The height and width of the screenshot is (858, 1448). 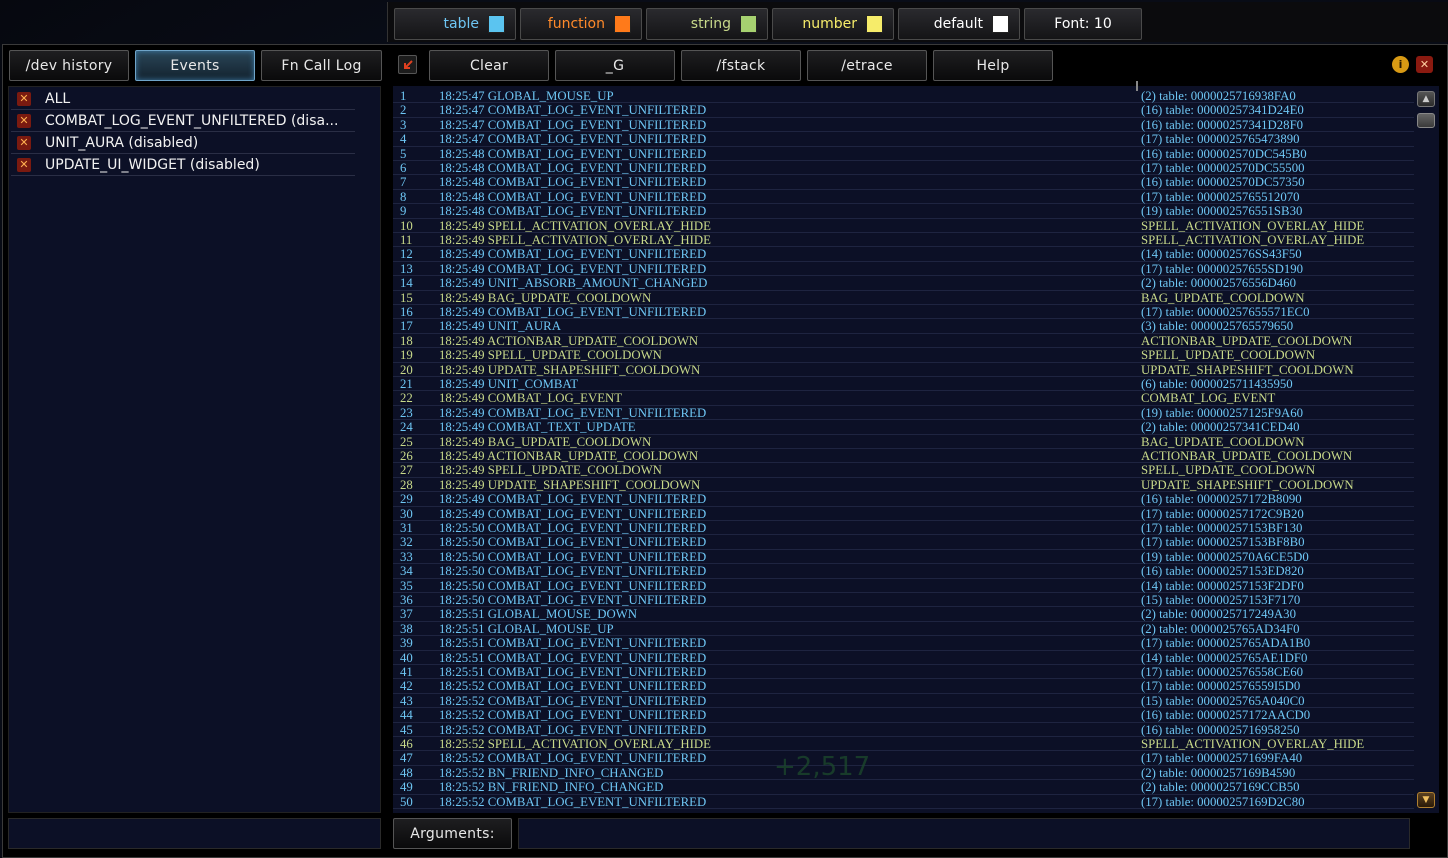 I want to click on legend-string-swatch, so click(x=748, y=24).